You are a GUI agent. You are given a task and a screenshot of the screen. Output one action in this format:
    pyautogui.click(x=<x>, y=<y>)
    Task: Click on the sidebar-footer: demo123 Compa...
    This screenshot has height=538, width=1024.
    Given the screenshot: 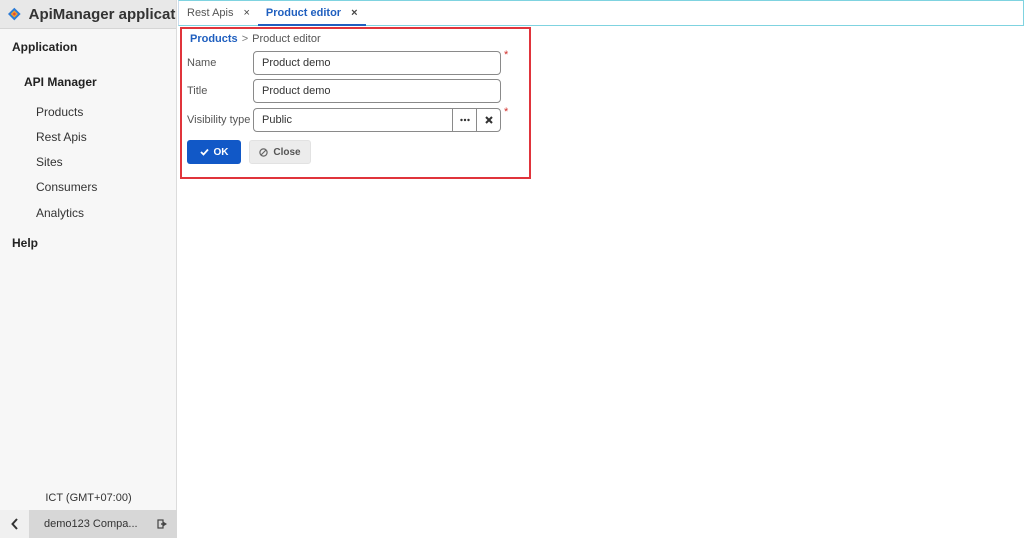 What is the action you would take?
    pyautogui.click(x=88, y=524)
    